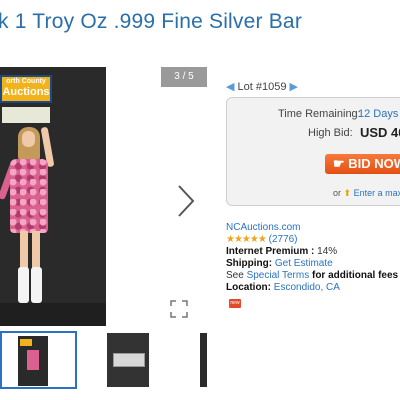 Image resolution: width=400 pixels, height=400 pixels. What do you see at coordinates (379, 114) in the screenshot?
I see `time-remaining-value: 12 Days 2` at bounding box center [379, 114].